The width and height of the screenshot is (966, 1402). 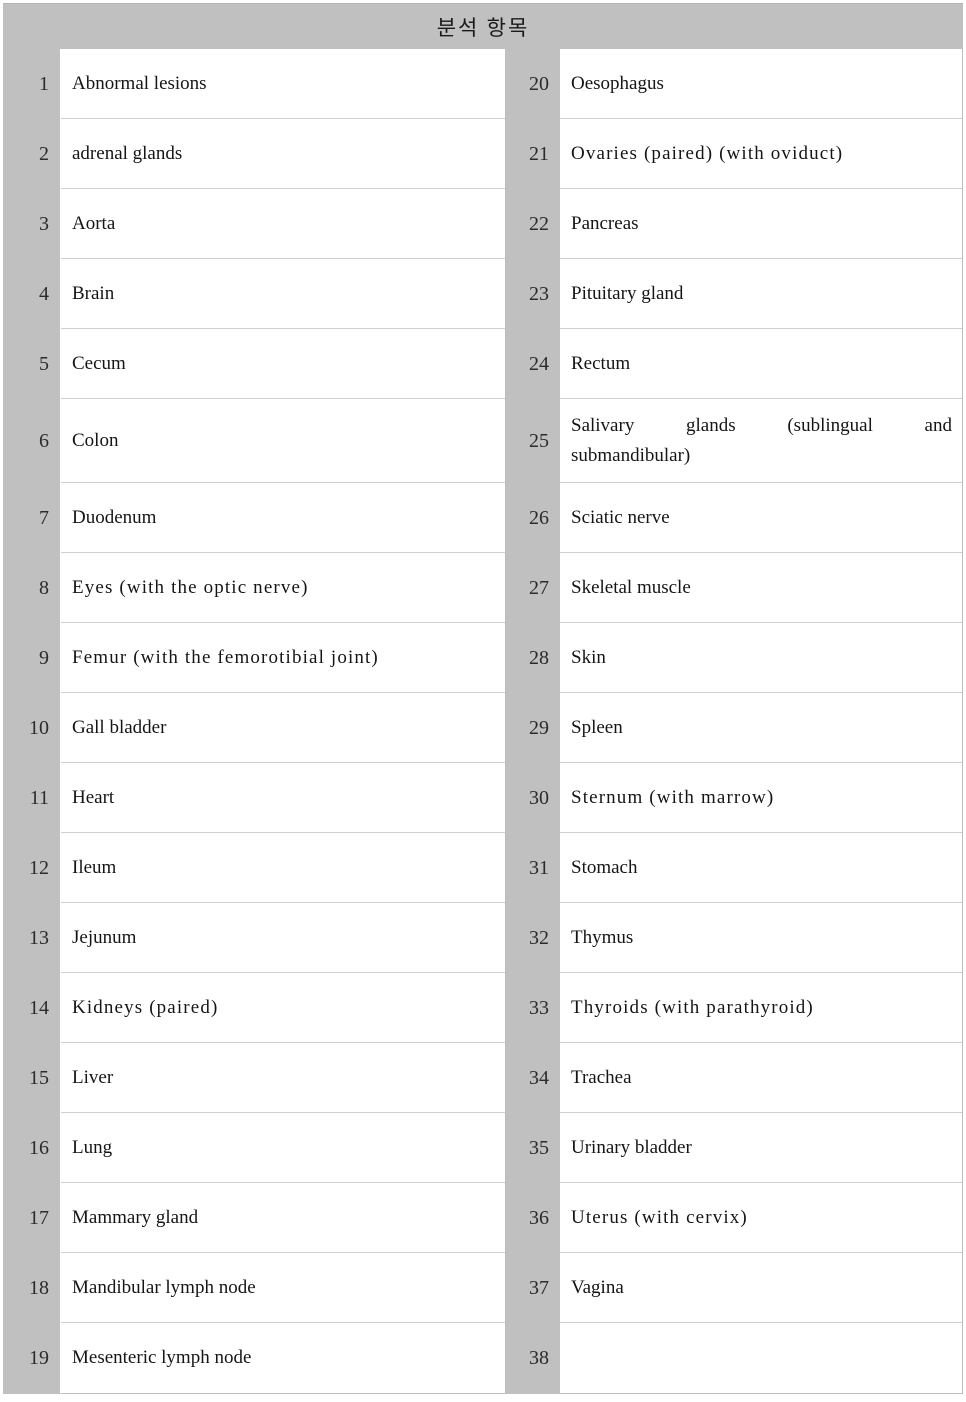 I want to click on item-label: Pancreas, so click(x=605, y=223).